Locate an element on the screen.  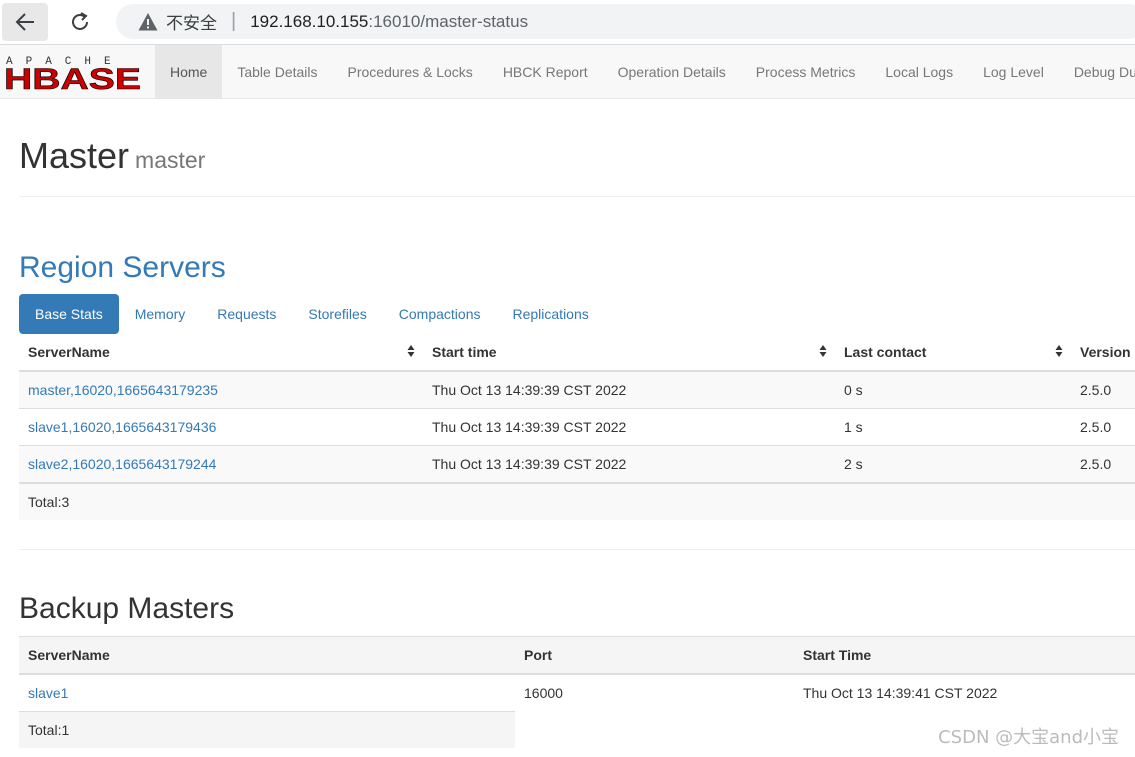
region-servers-title: Region Servers is located at coordinates (122, 268).